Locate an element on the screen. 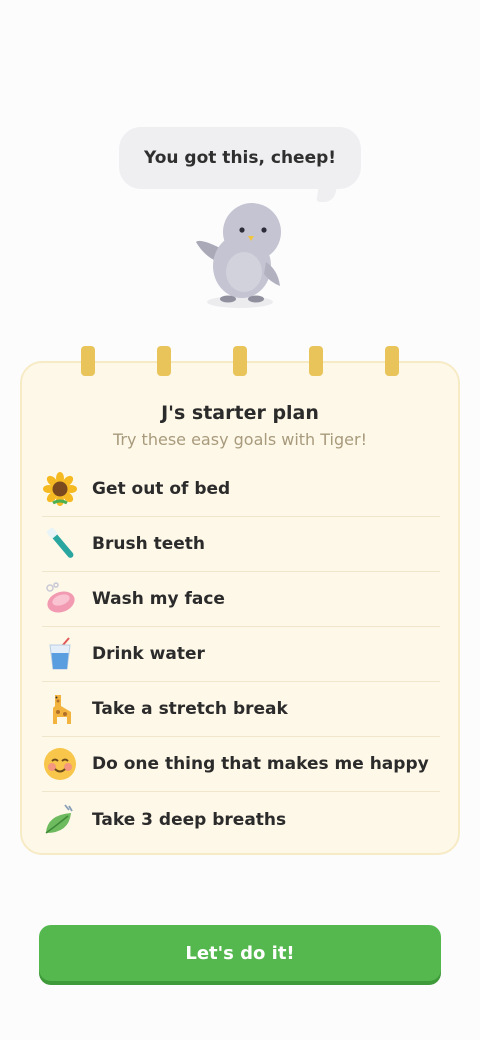 This screenshot has height=1040, width=480. goal-label: Get out of bed is located at coordinates (161, 489).